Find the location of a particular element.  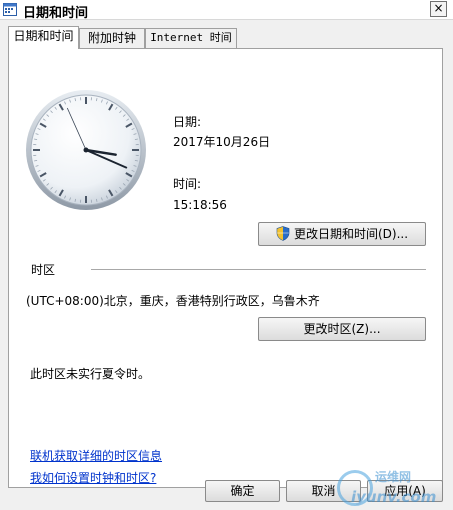

tab-additional-clocks: 附加时钟 is located at coordinates (112, 38).